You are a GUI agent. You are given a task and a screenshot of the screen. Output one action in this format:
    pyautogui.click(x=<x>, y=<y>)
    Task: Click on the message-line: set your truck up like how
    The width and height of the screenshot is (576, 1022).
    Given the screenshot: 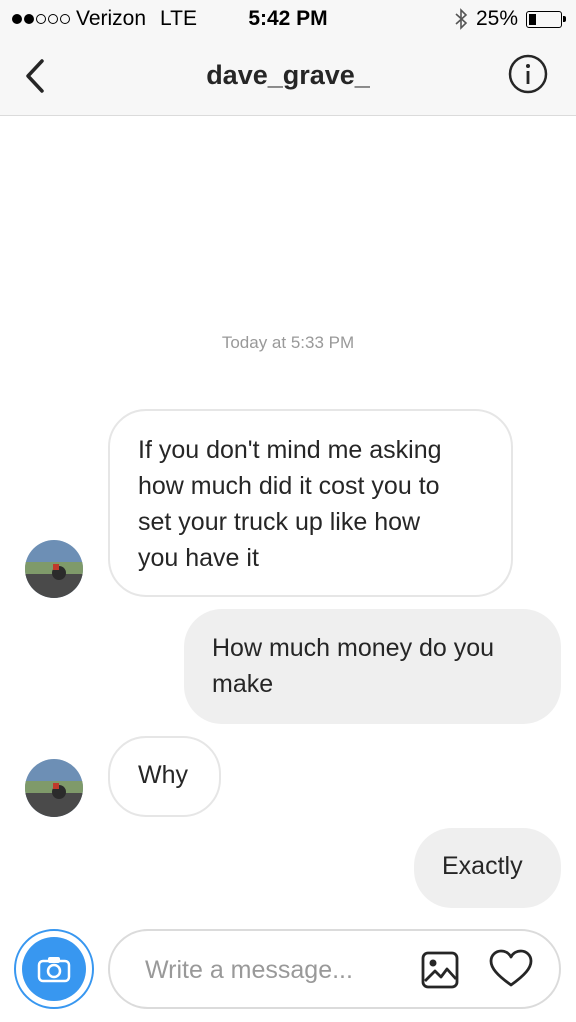 What is the action you would take?
    pyautogui.click(x=279, y=522)
    